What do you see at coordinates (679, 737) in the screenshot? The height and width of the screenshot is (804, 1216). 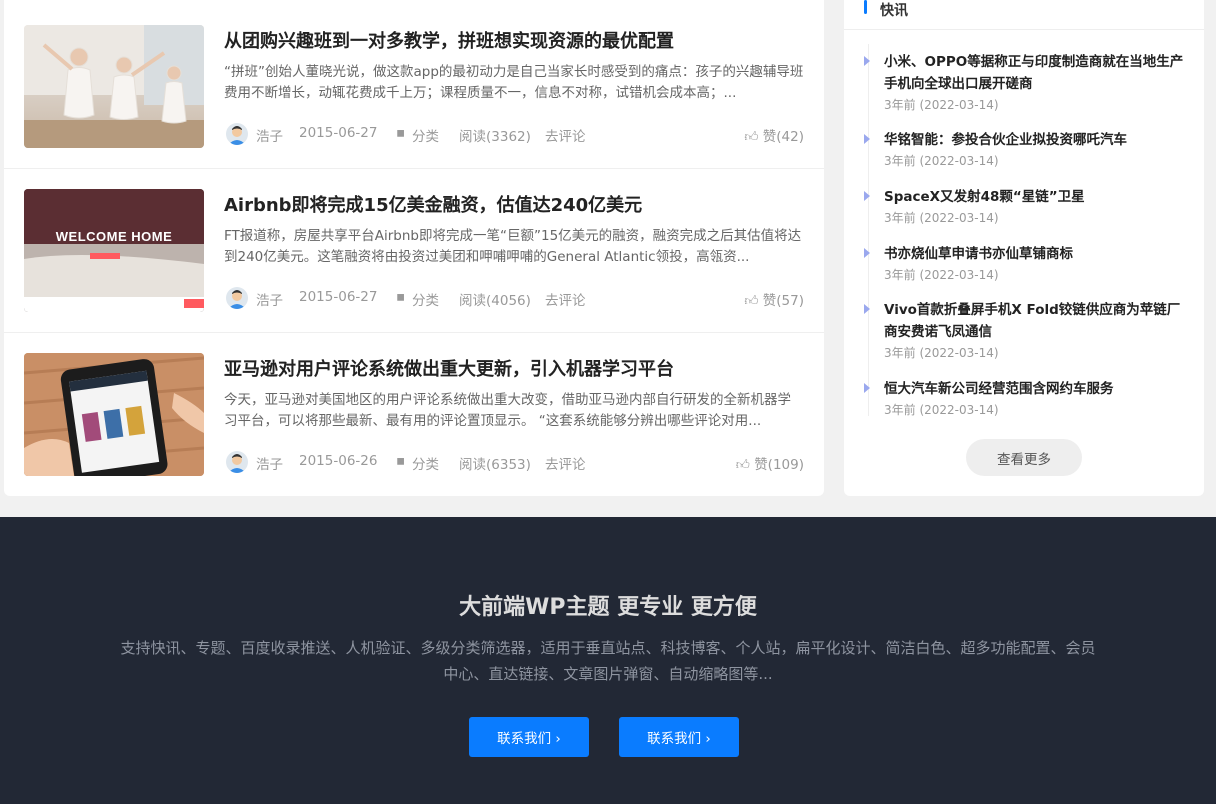 I see `contact-us-button-2: 联系我们 ›` at bounding box center [679, 737].